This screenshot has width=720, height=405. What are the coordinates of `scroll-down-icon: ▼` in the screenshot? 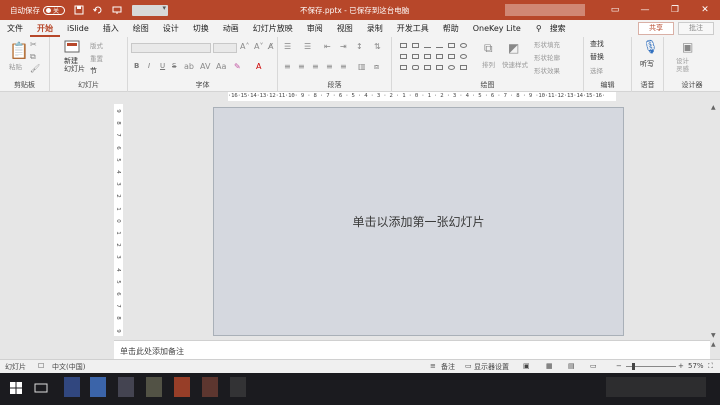 It's located at (713, 335).